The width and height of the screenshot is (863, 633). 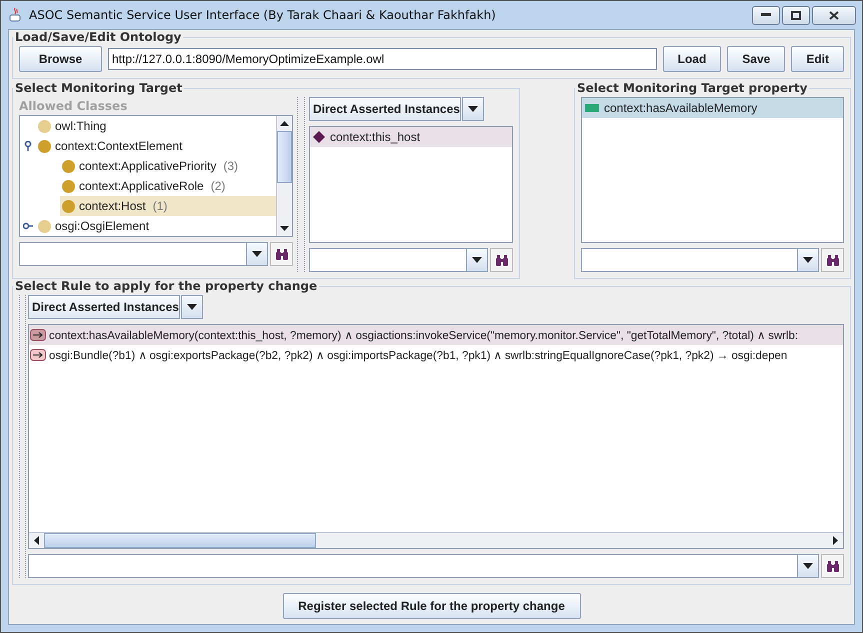 What do you see at coordinates (141, 186) in the screenshot?
I see `class-label: context:ApplicativeRole` at bounding box center [141, 186].